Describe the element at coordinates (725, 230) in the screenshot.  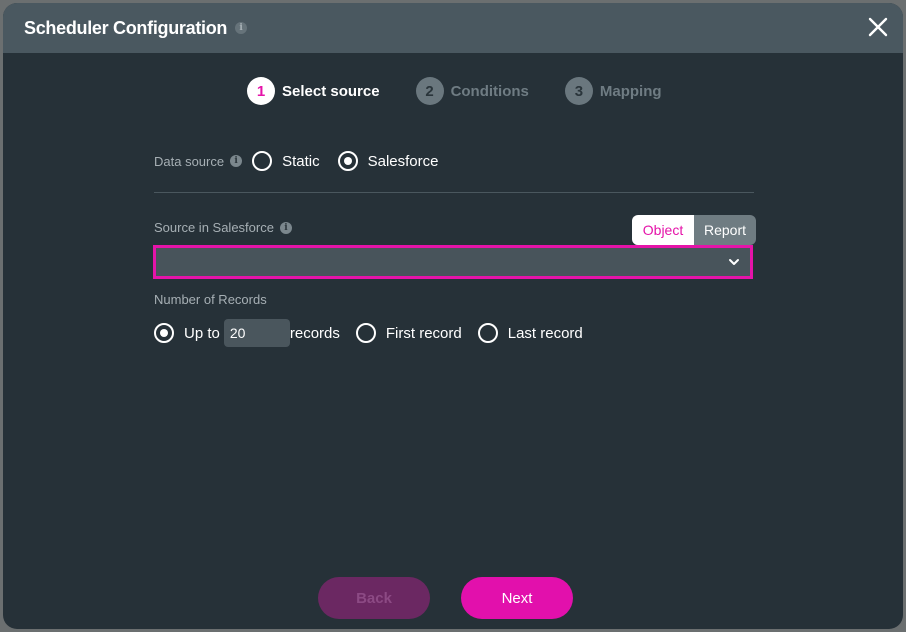
I see `toggle-report: Report` at that location.